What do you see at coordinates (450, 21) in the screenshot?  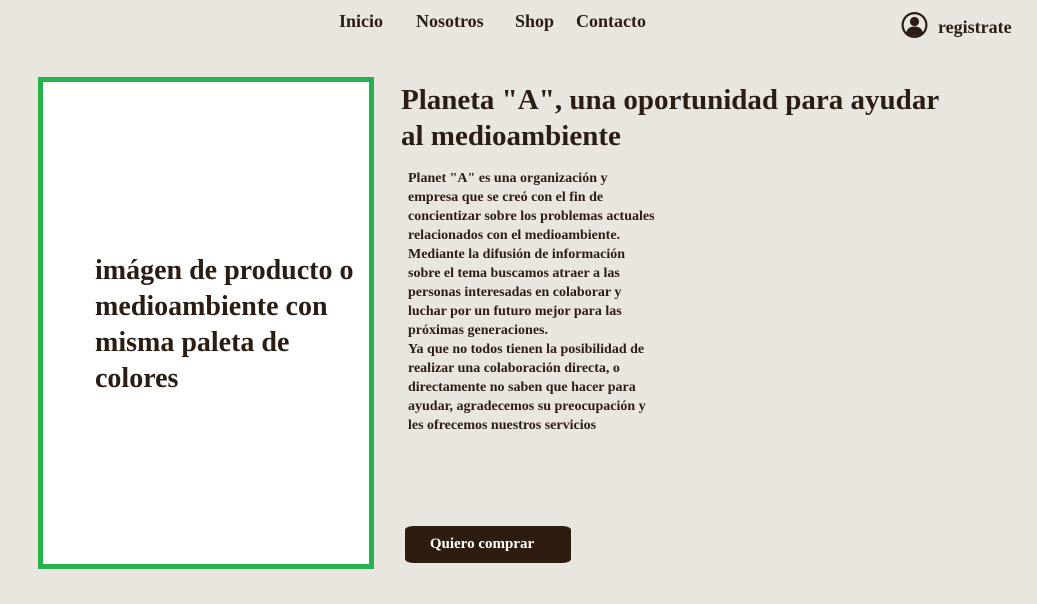 I see `nav-link-nosotros: Nosotros` at bounding box center [450, 21].